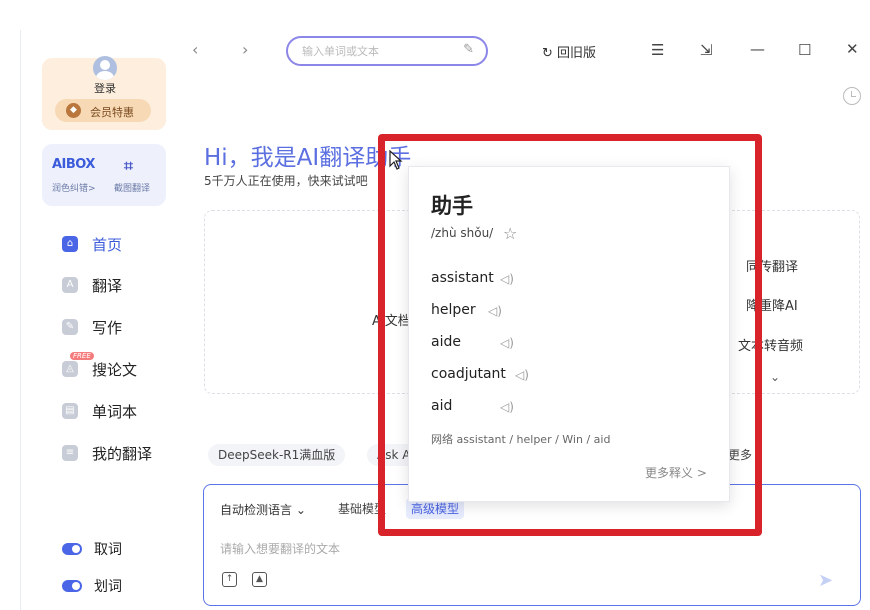 Image resolution: width=870 pixels, height=610 pixels. Describe the element at coordinates (229, 579) in the screenshot. I see `upload-icon: ↑` at that location.